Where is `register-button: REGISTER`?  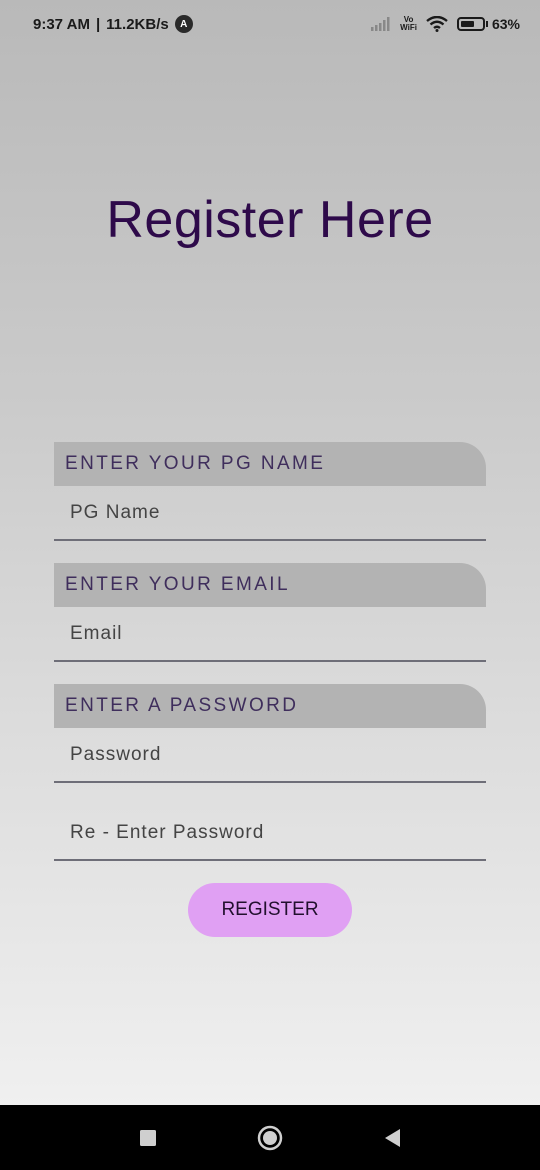 register-button: REGISTER is located at coordinates (270, 910).